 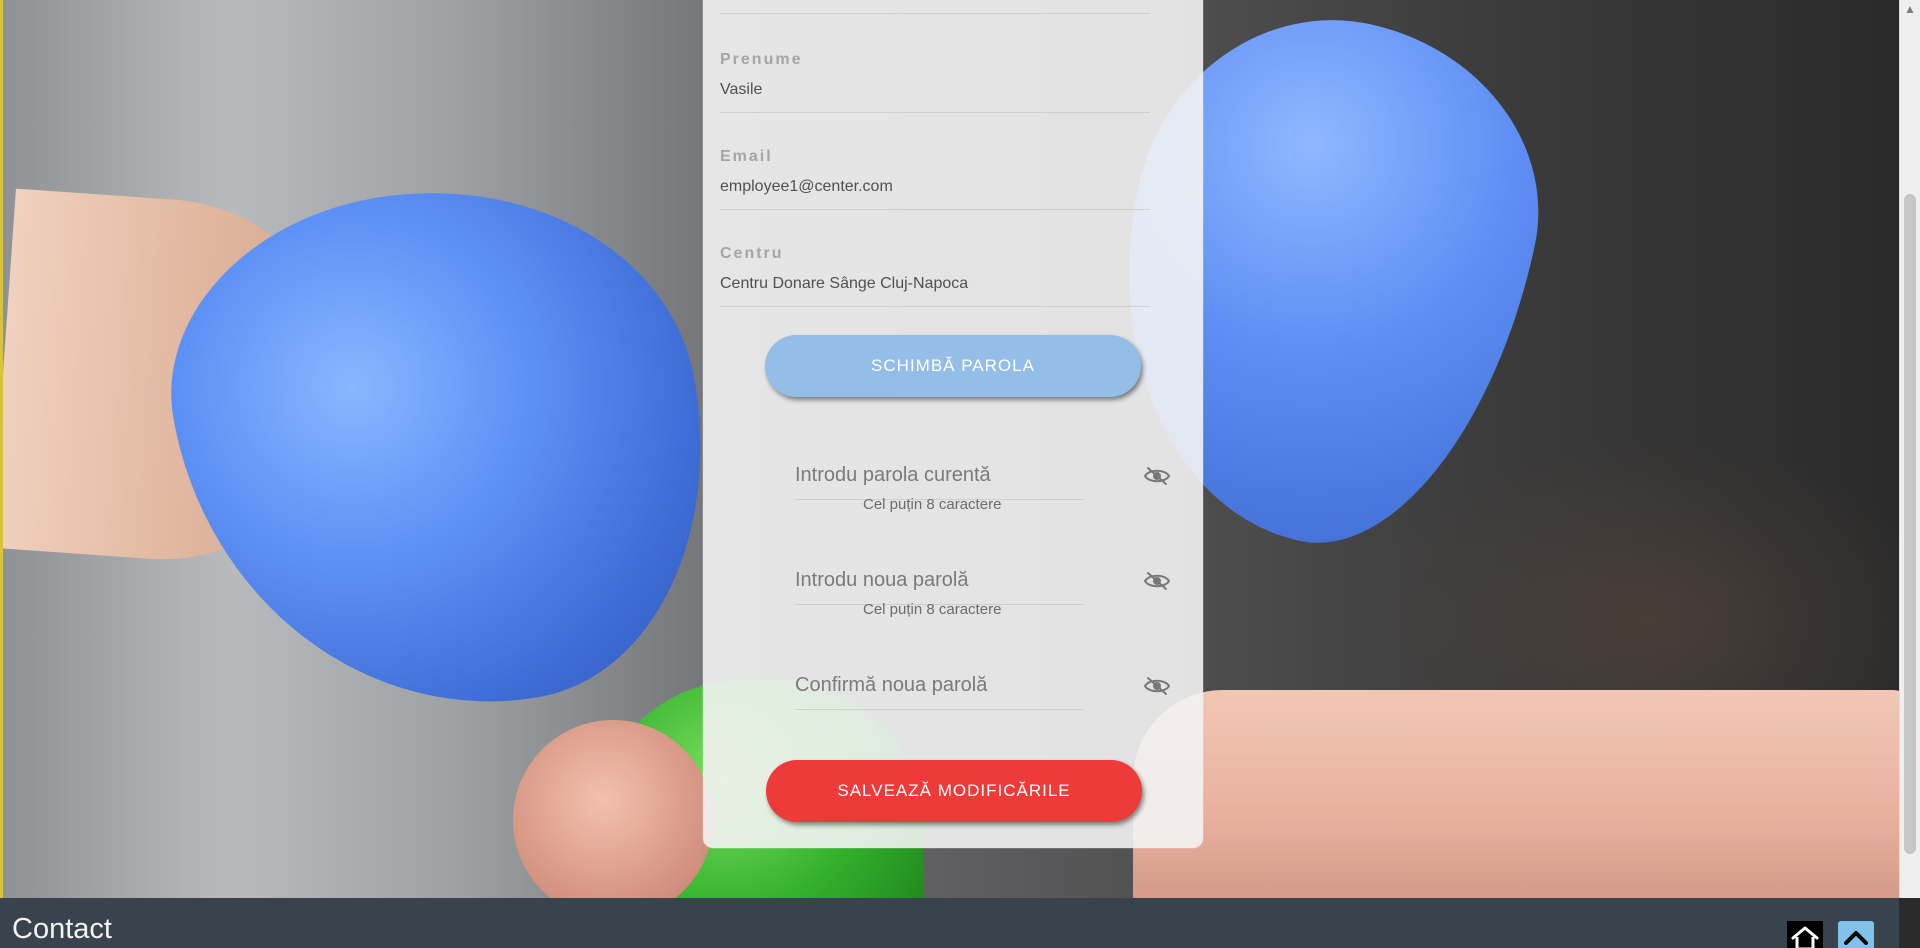 I want to click on fingers-graphic, so click(x=613, y=809).